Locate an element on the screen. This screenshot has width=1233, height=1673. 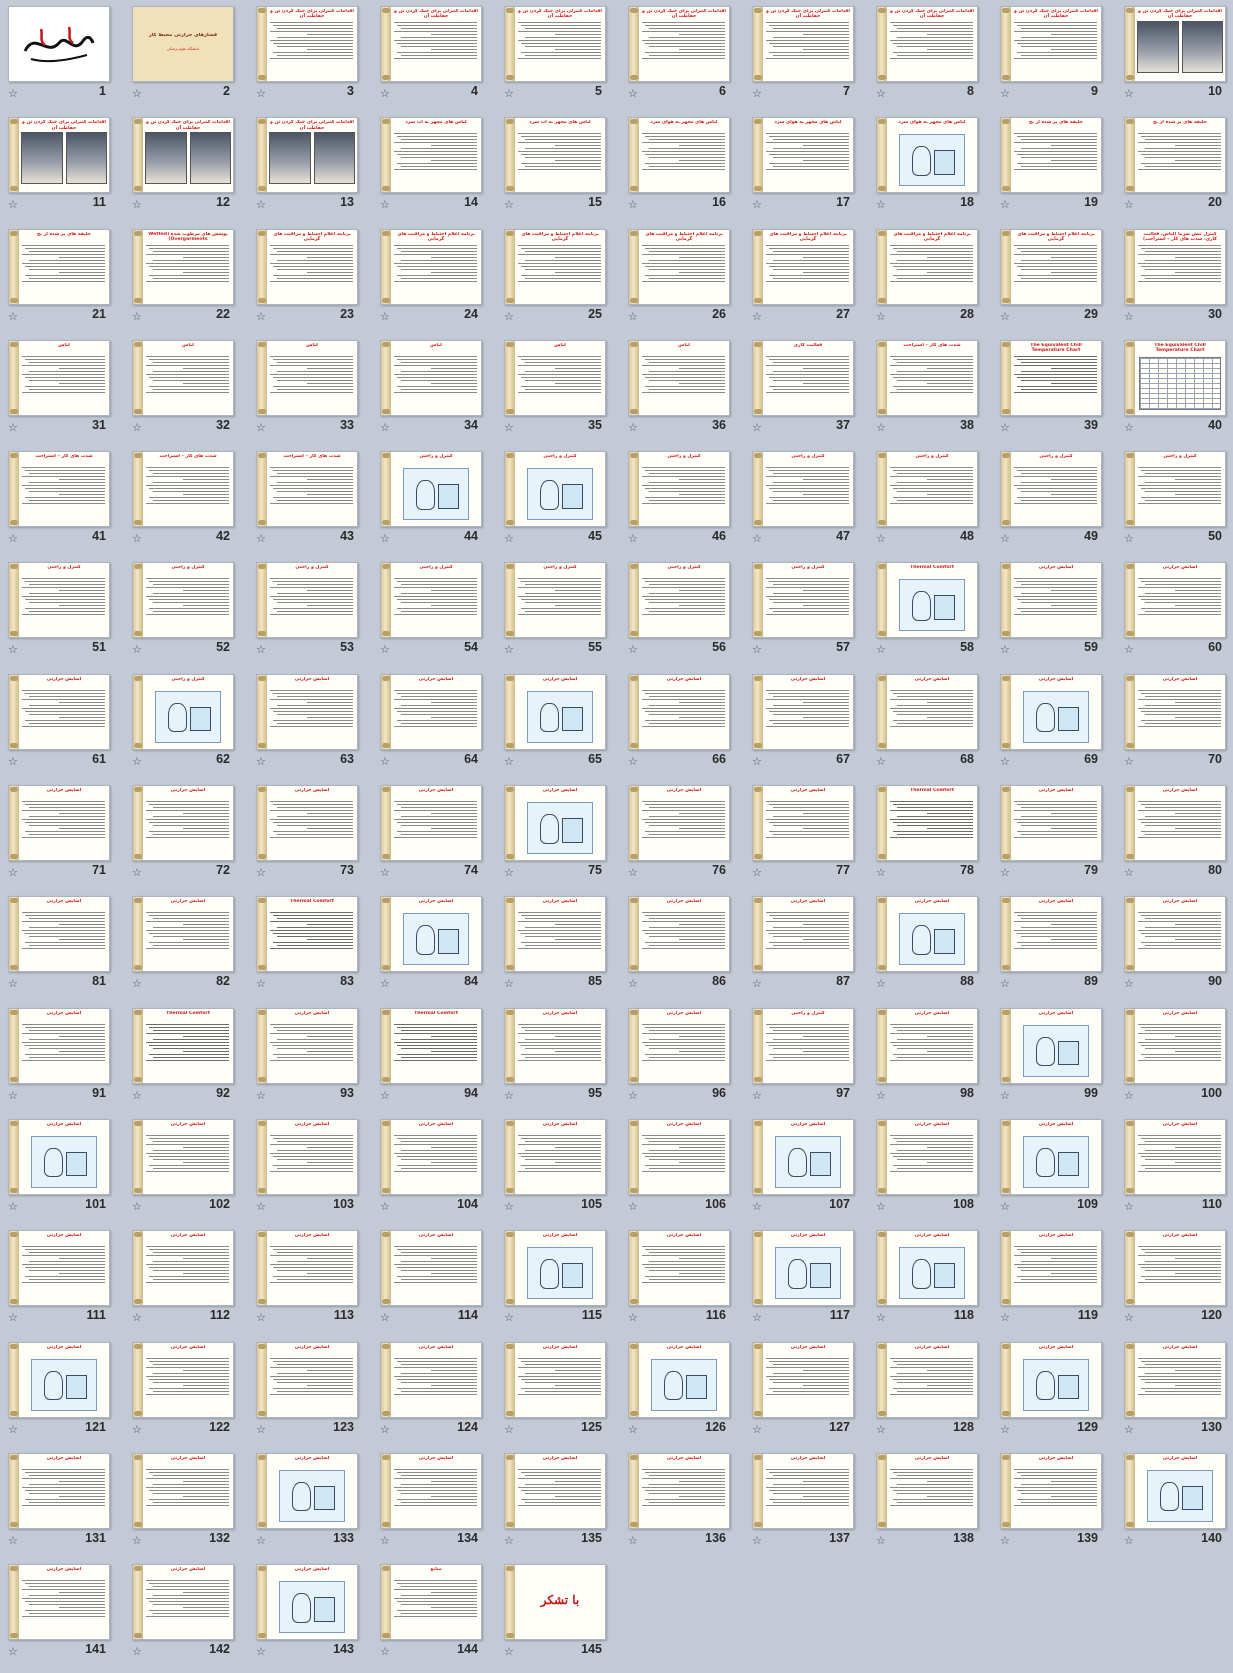
slide-thumbnail: جلیقه های پر شده از یخ is located at coordinates (59, 266).